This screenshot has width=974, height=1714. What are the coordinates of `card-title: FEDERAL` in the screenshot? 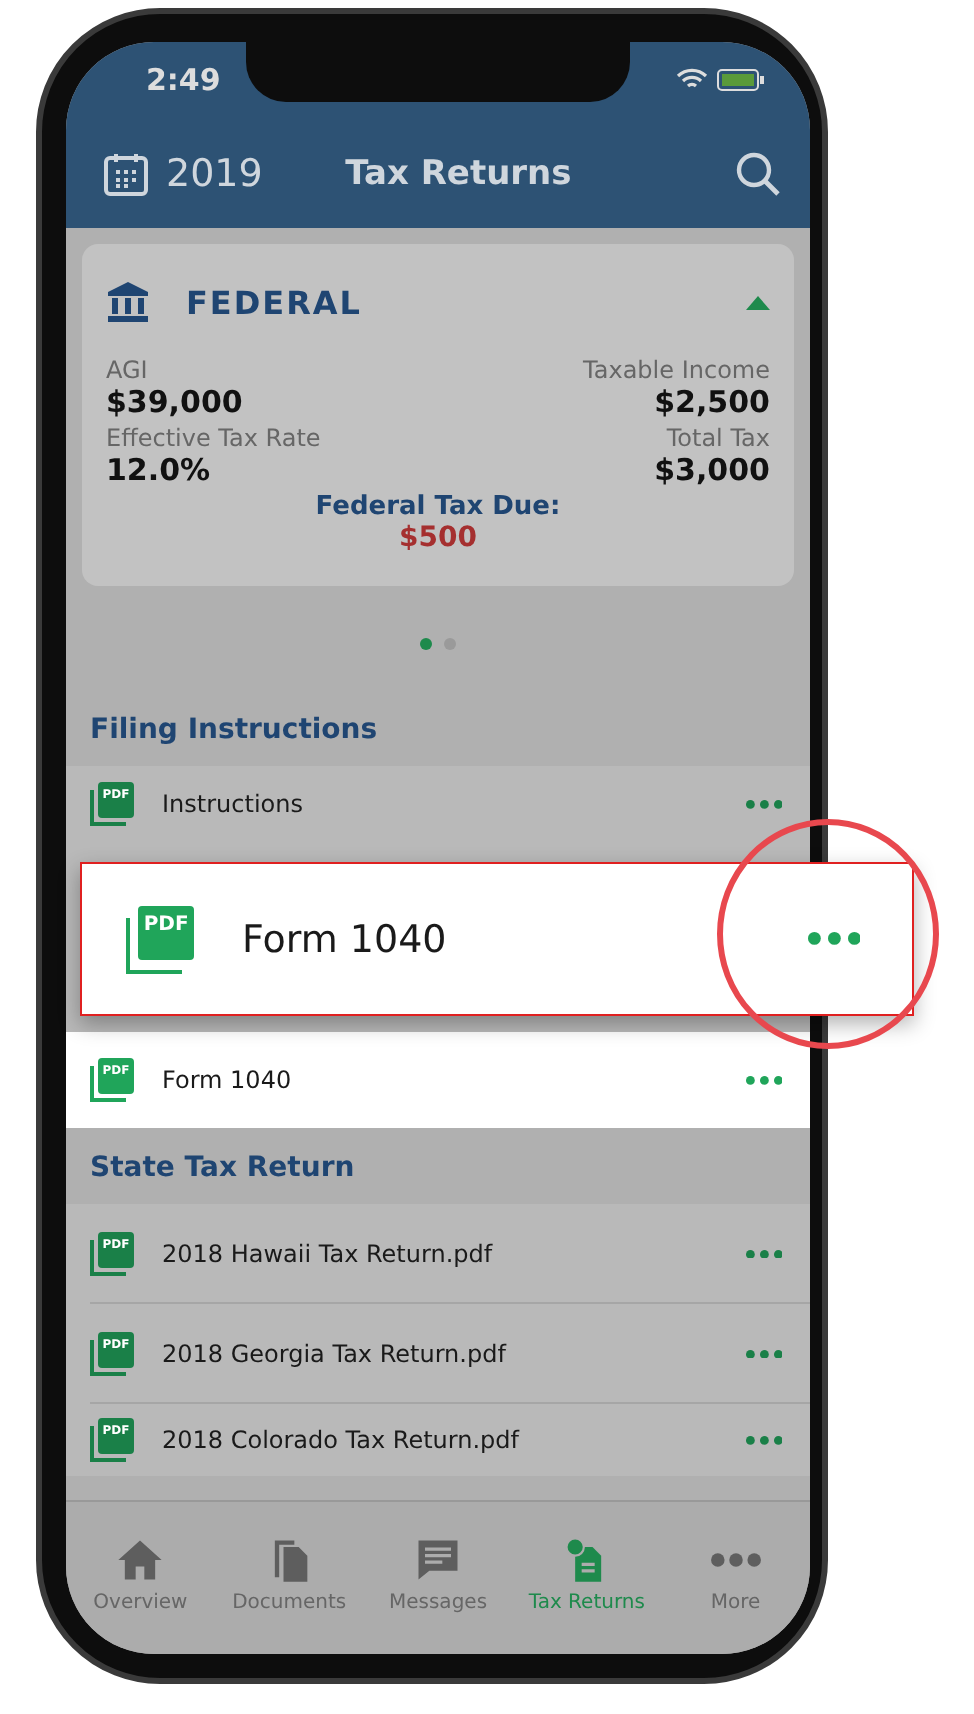 It's located at (275, 302).